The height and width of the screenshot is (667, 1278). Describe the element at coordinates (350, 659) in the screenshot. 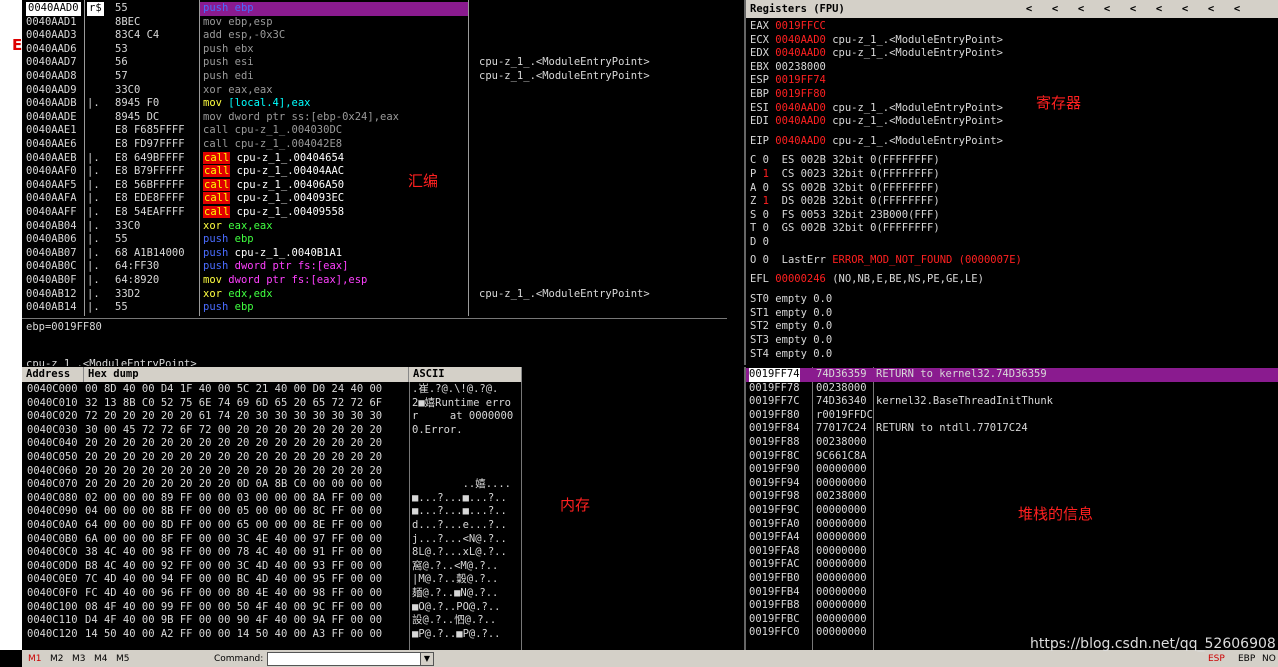

I see `command-input: ▼` at that location.